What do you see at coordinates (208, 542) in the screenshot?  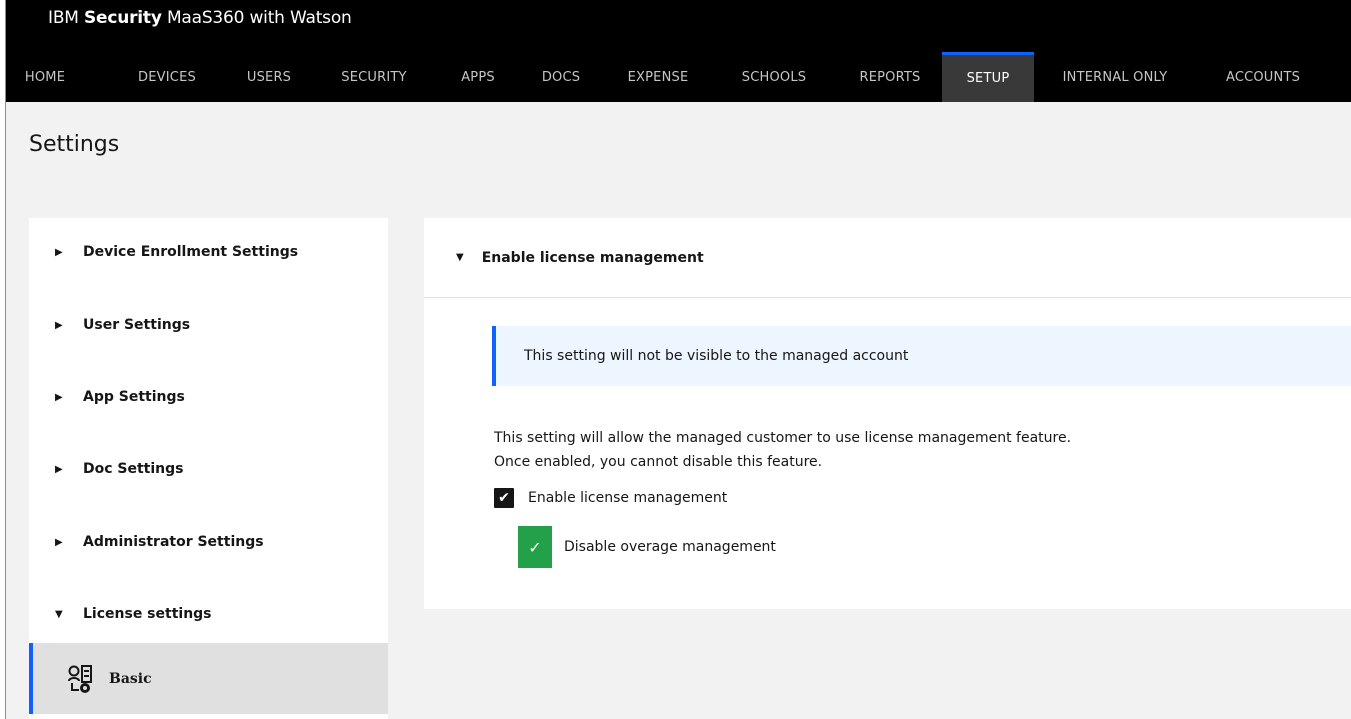 I see `sidebar-item-administrator-settings: ▶ Administrator Settings` at bounding box center [208, 542].